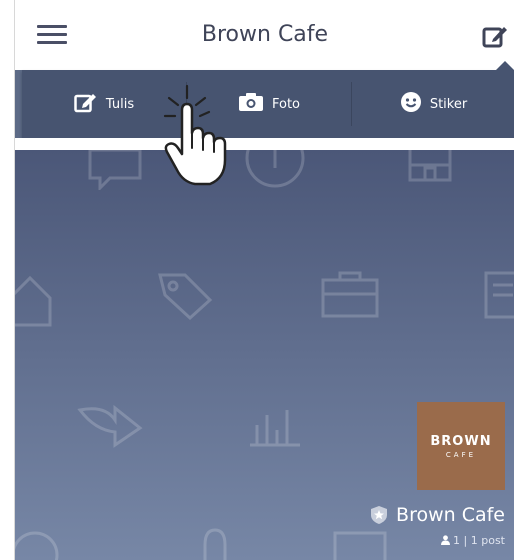 The image size is (514, 560). Describe the element at coordinates (104, 104) in the screenshot. I see `menu-item-tulis: Tulis` at that location.